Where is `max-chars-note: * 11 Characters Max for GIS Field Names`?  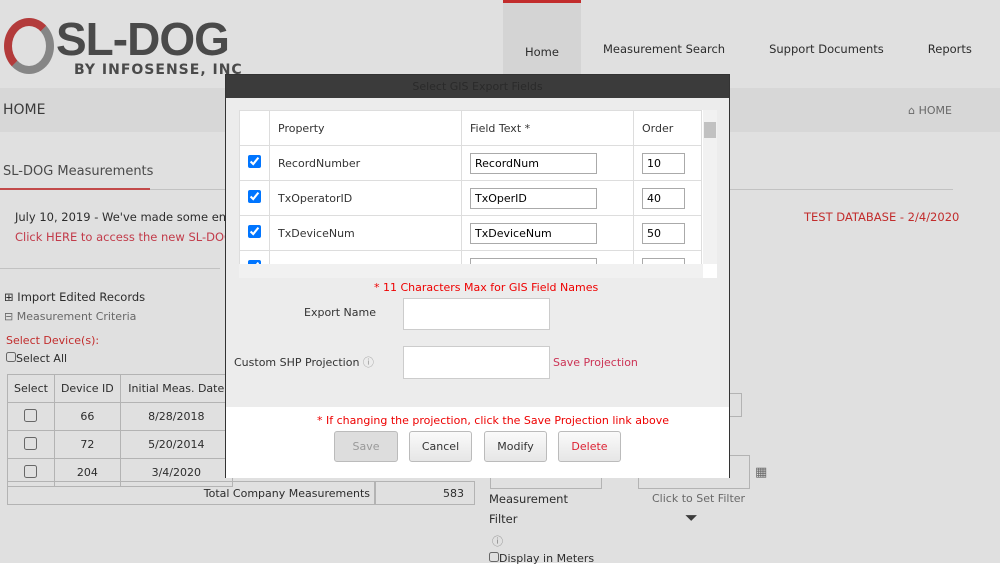 max-chars-note: * 11 Characters Max for GIS Field Names is located at coordinates (486, 287).